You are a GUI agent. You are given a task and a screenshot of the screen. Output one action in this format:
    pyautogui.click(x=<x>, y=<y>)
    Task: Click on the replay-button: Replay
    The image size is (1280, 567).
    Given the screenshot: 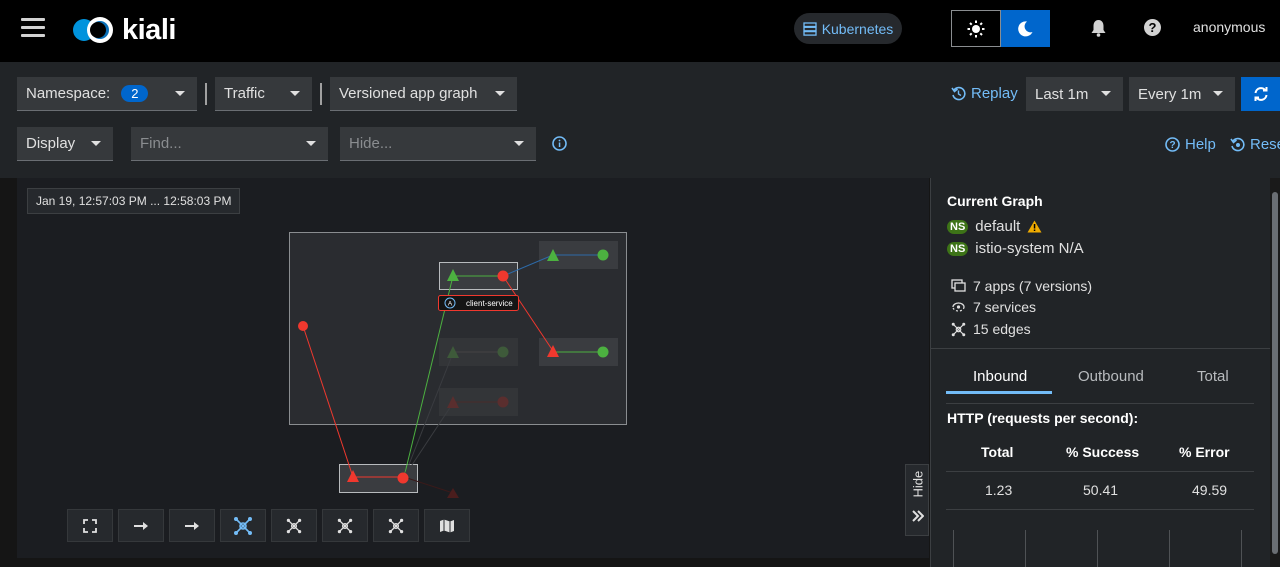 What is the action you would take?
    pyautogui.click(x=984, y=93)
    